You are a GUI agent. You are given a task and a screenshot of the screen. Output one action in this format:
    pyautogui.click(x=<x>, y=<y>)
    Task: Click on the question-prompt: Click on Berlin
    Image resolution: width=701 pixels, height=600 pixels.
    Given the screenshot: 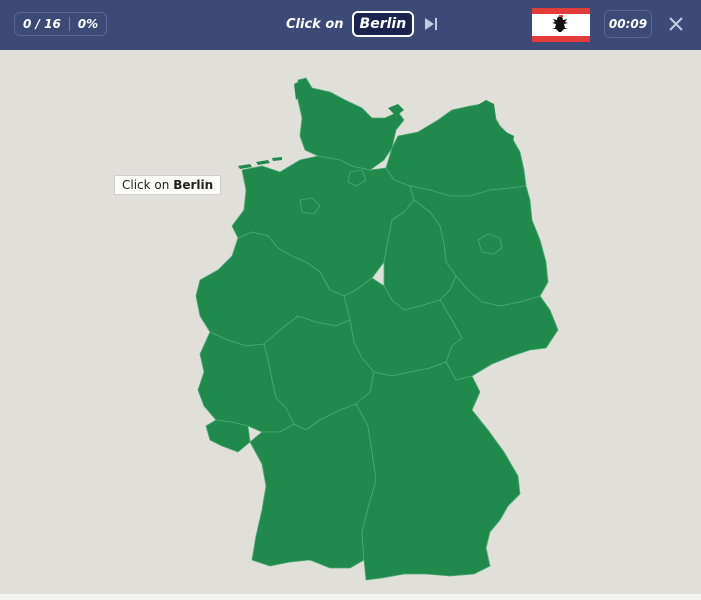 What is the action you would take?
    pyautogui.click(x=362, y=24)
    